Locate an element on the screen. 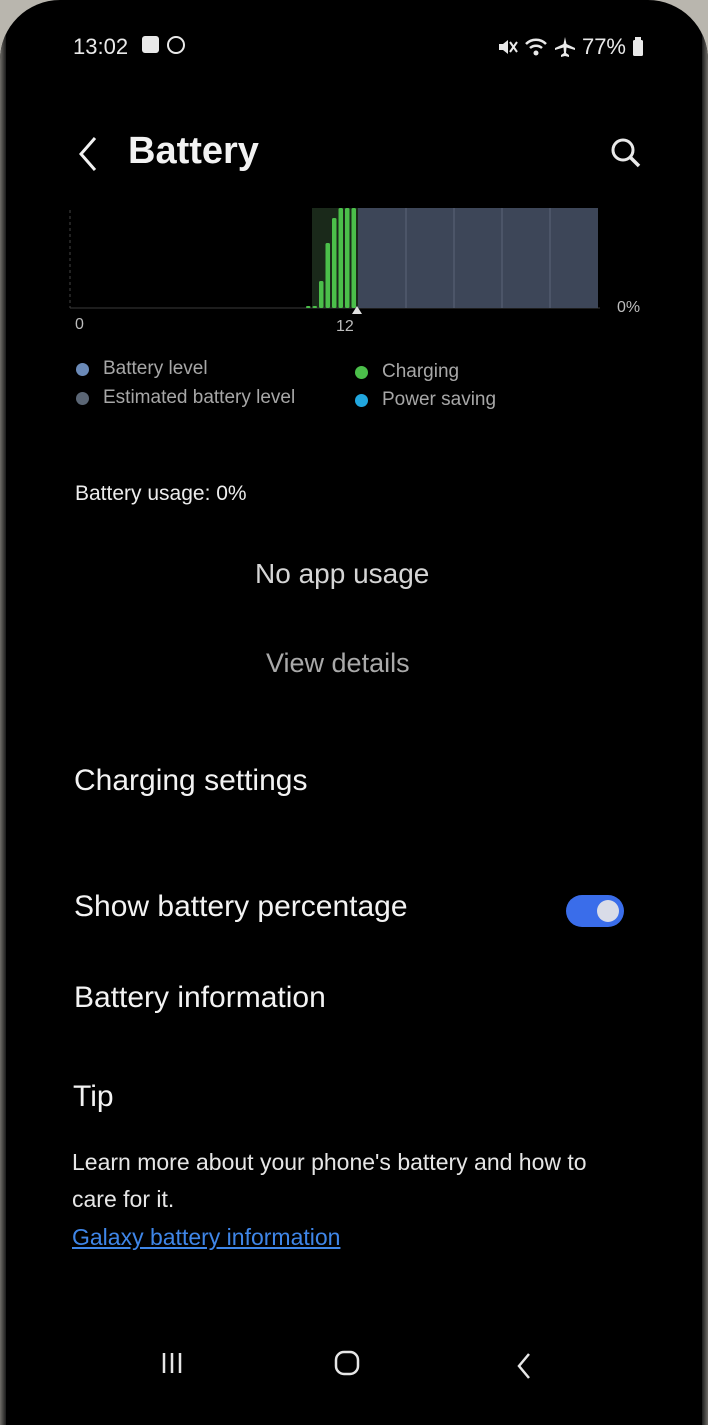  battery-chart-svg is located at coordinates (334, 261).